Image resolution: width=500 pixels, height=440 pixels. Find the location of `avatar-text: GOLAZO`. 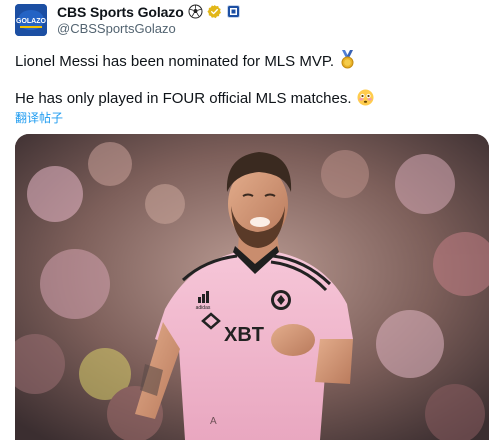

avatar-text: GOLAZO is located at coordinates (31, 21).